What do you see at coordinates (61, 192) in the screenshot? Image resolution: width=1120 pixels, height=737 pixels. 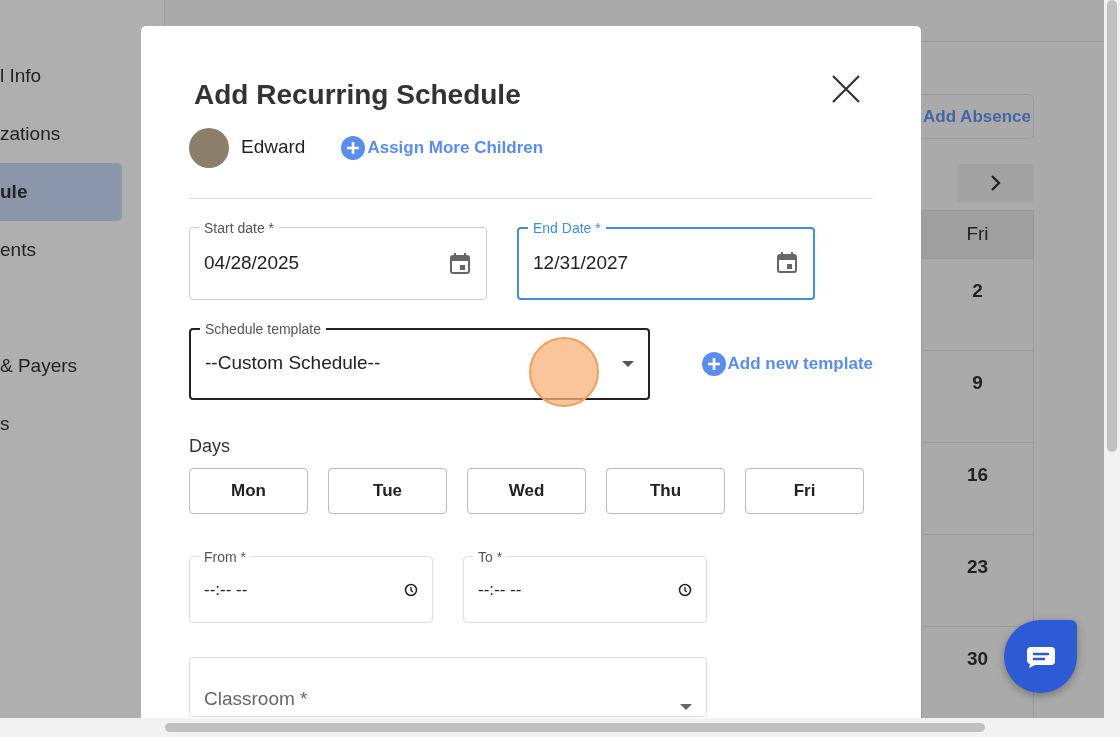 I see `sidebar-item: ule` at bounding box center [61, 192].